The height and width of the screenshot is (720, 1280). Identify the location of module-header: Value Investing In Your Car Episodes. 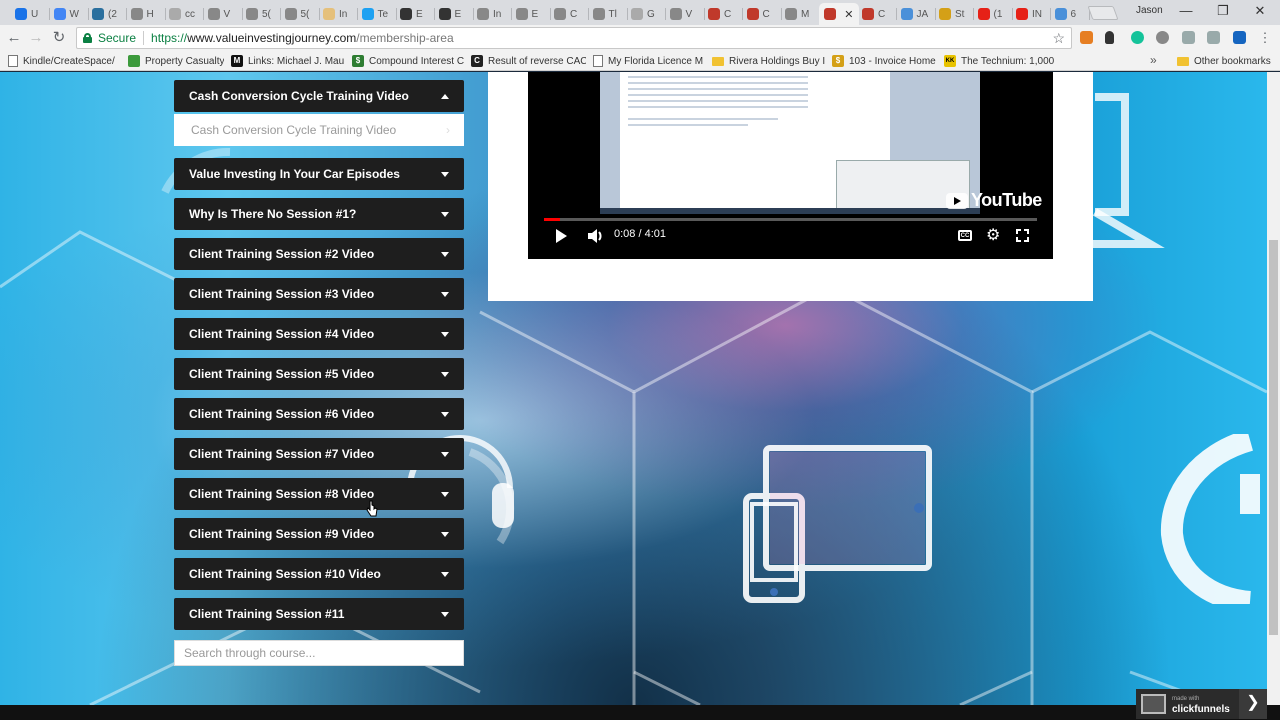
(319, 174).